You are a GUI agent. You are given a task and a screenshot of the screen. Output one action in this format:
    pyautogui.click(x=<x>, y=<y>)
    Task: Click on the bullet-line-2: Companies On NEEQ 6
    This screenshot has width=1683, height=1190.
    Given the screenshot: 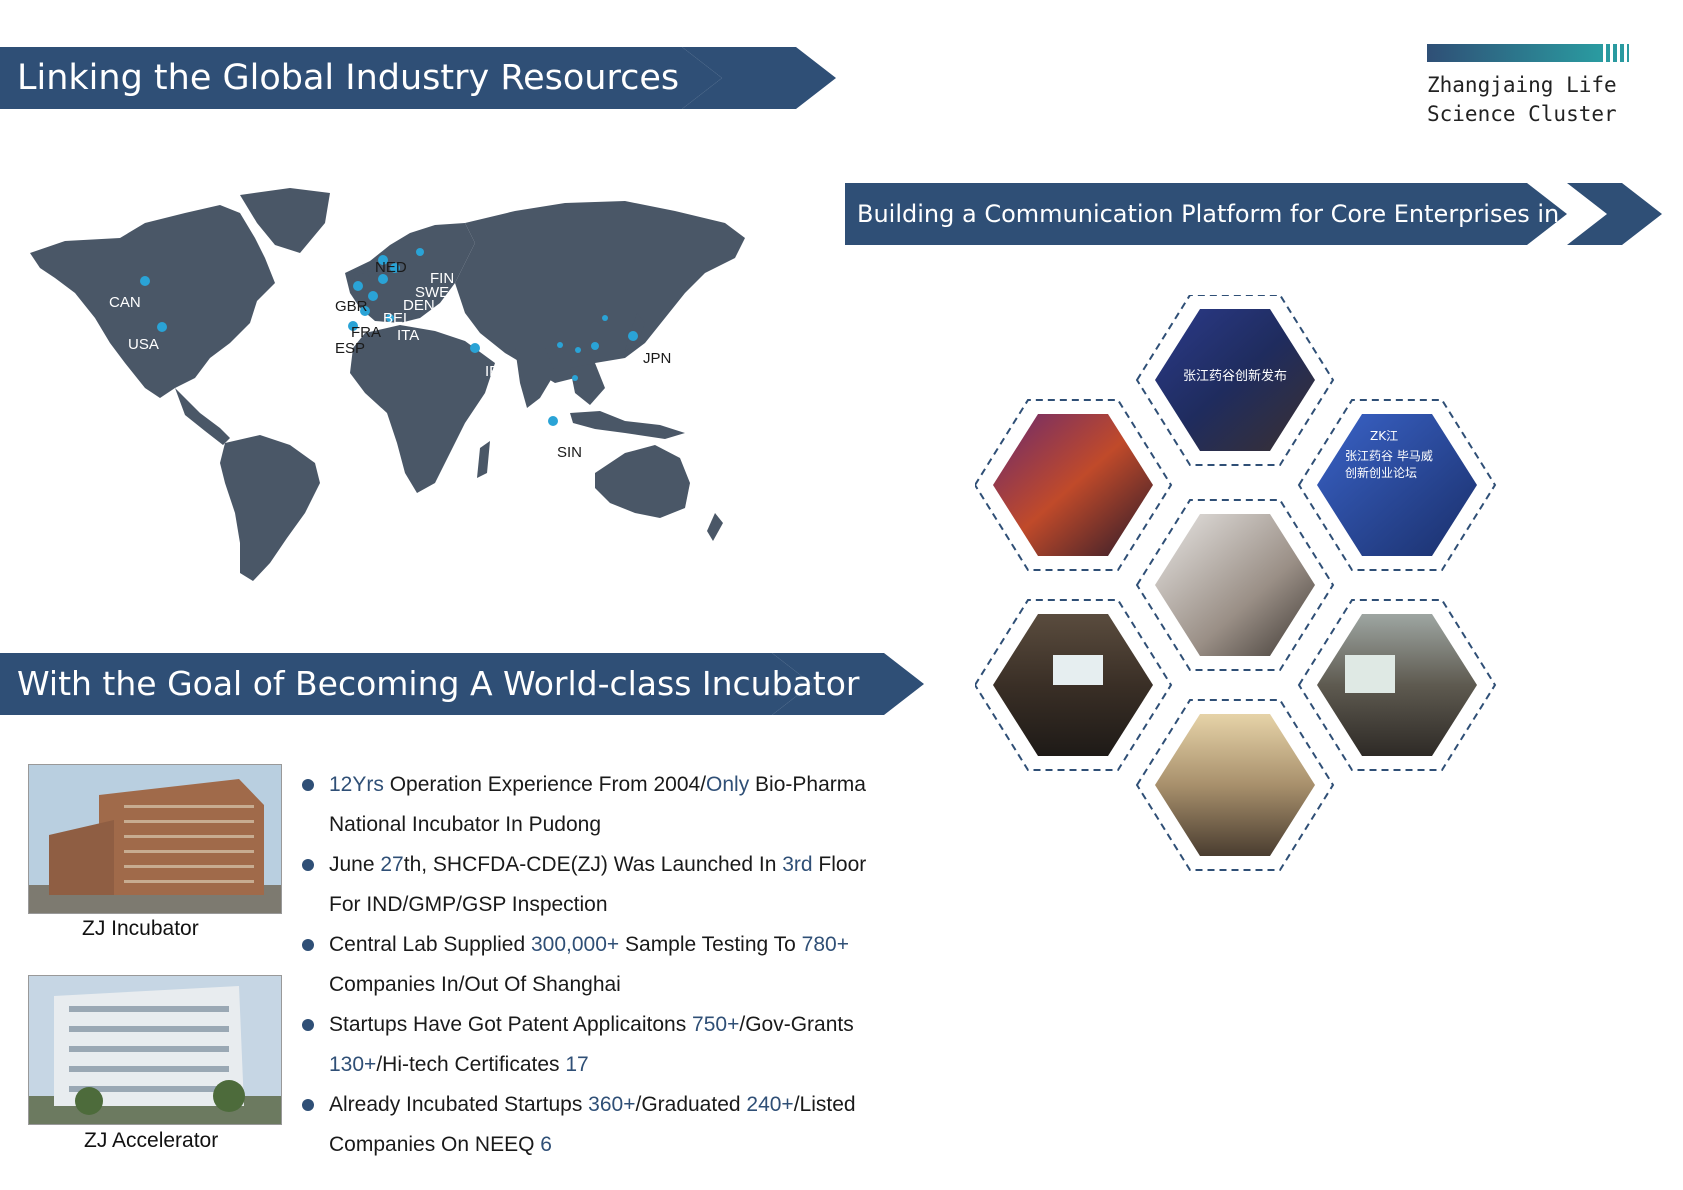 What is the action you would take?
    pyautogui.click(x=623, y=1145)
    